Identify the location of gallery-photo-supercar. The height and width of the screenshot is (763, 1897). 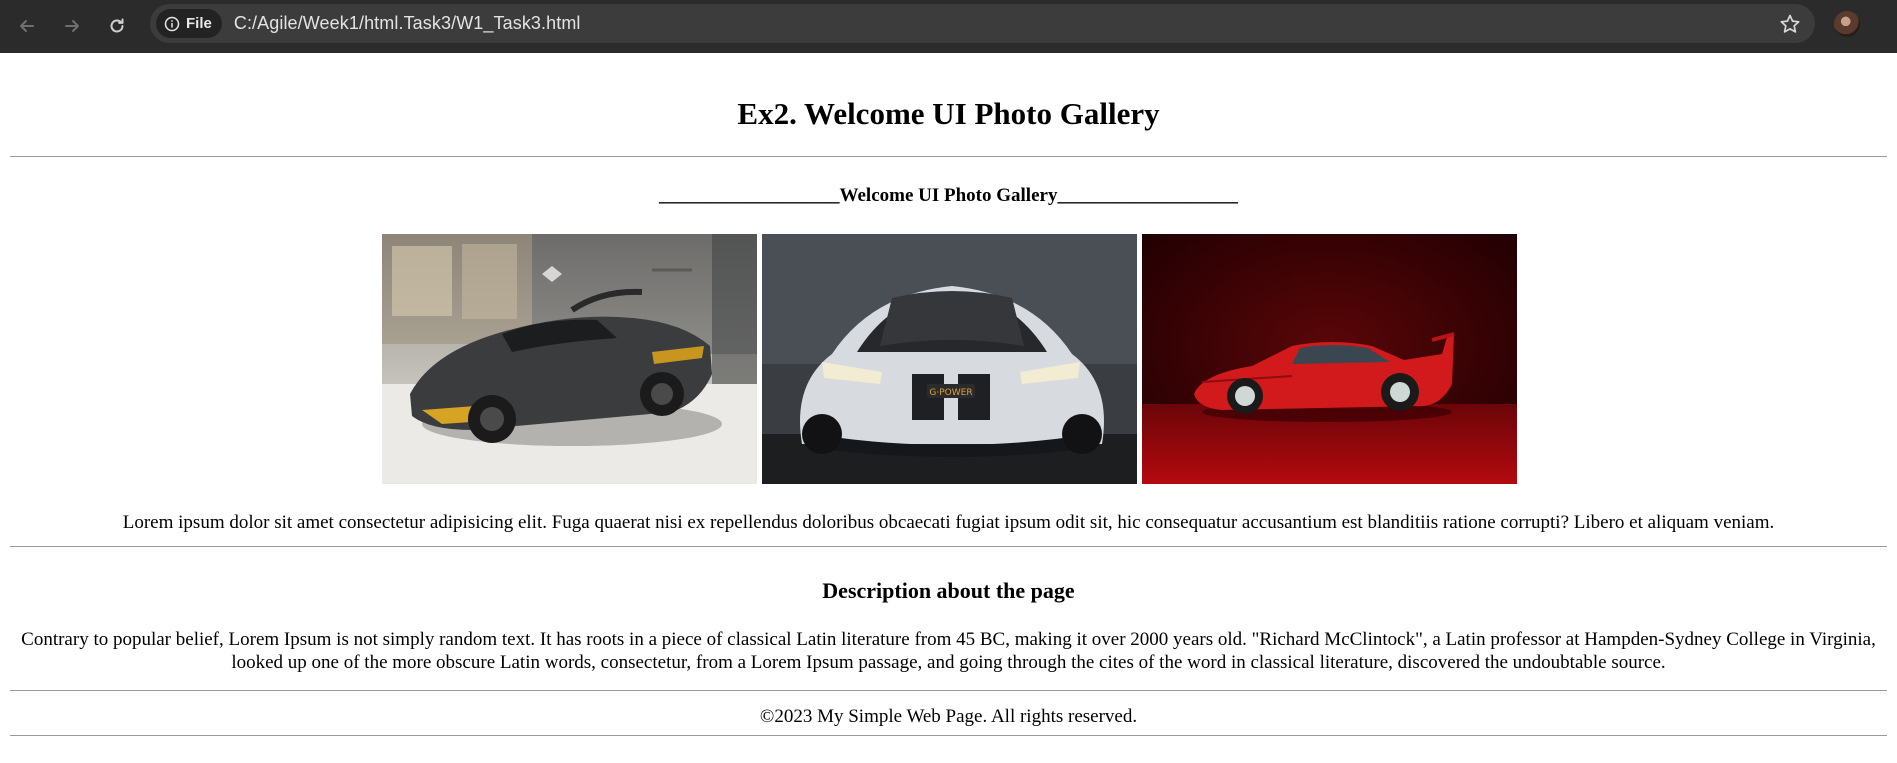
(569, 359).